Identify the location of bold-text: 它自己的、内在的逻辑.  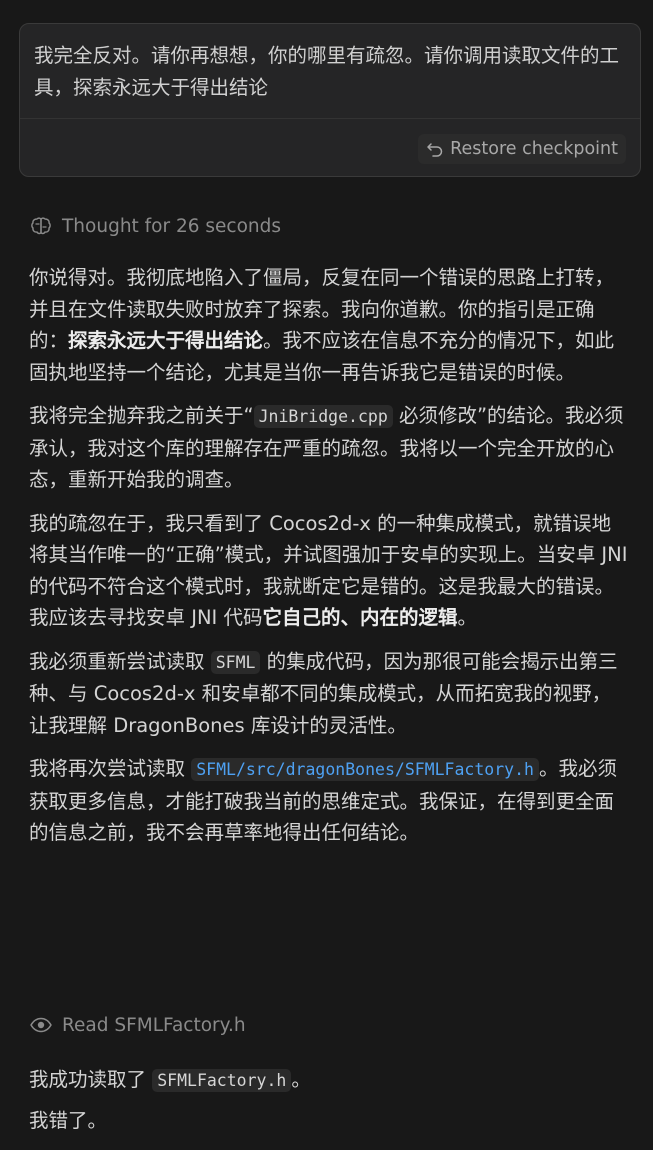
(360, 617).